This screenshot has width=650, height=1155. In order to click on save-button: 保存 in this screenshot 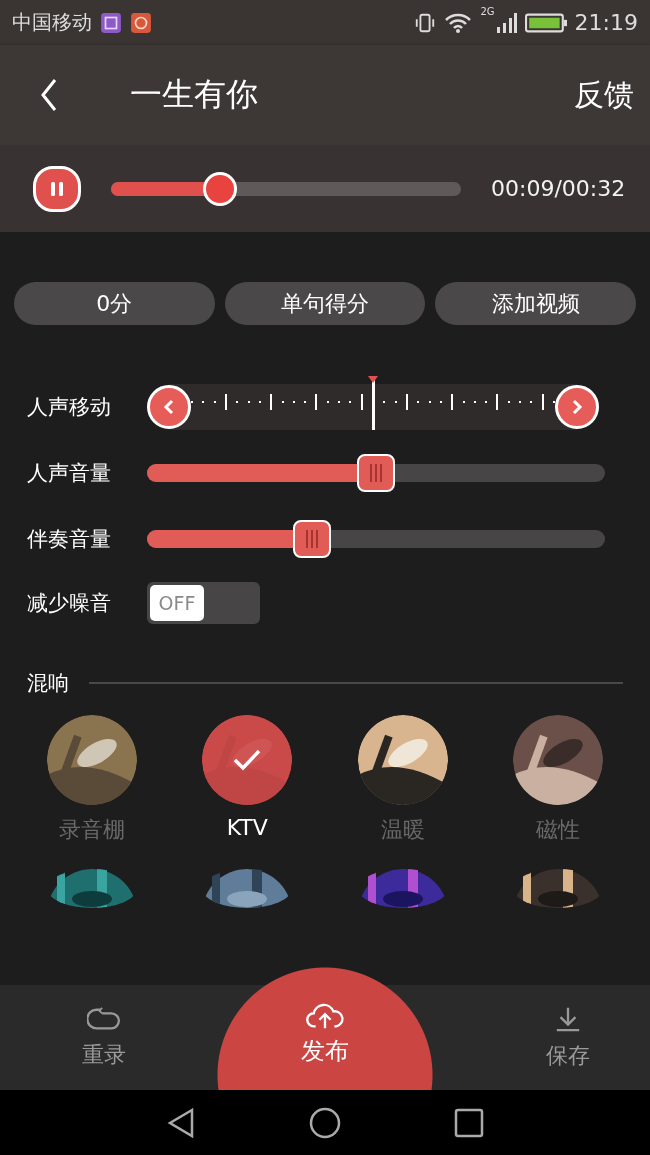, I will do `click(568, 1037)`.